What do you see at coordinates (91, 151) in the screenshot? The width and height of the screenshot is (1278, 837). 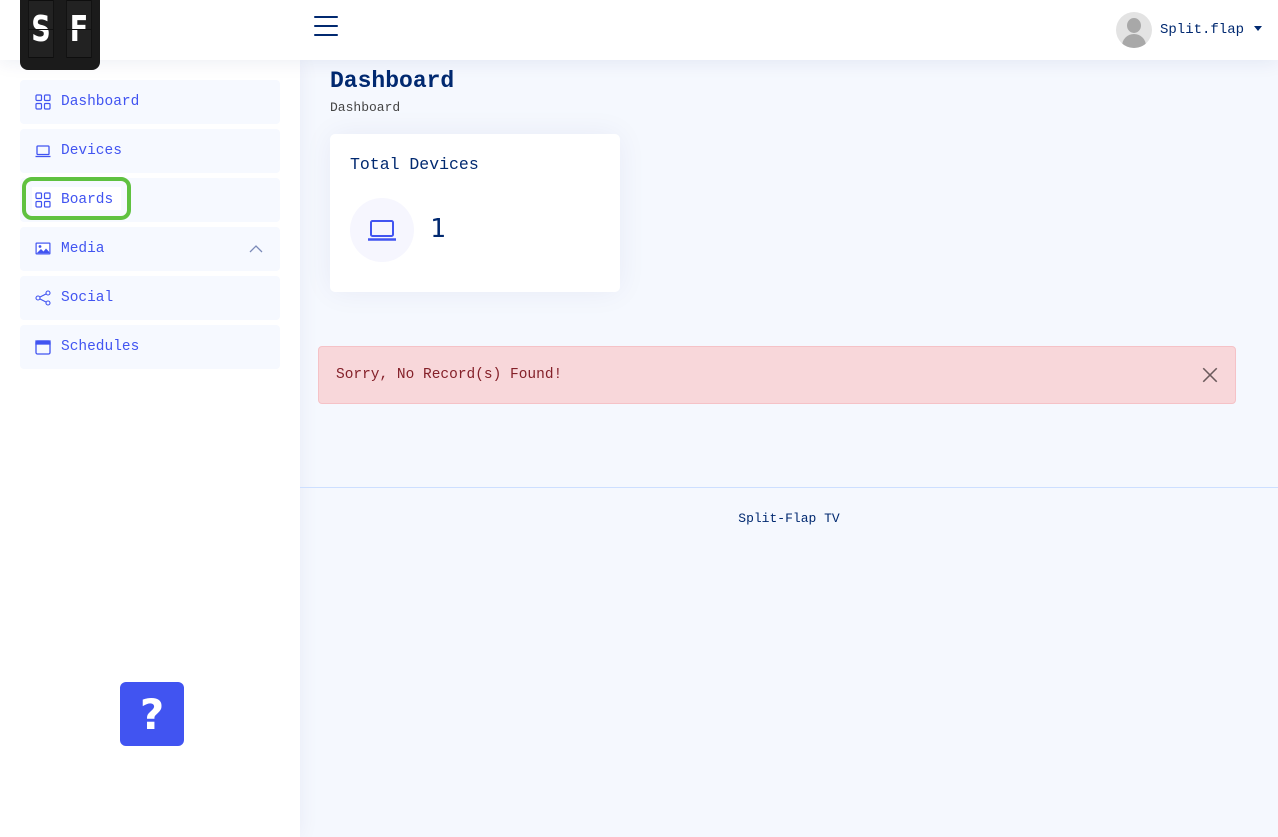 I see `sidebar-item-label: Devices` at bounding box center [91, 151].